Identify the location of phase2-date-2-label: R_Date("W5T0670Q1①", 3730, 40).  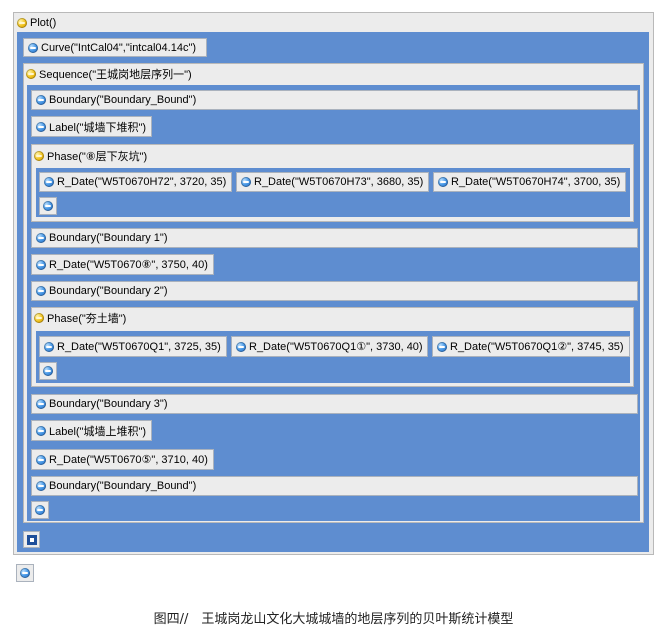
(336, 347).